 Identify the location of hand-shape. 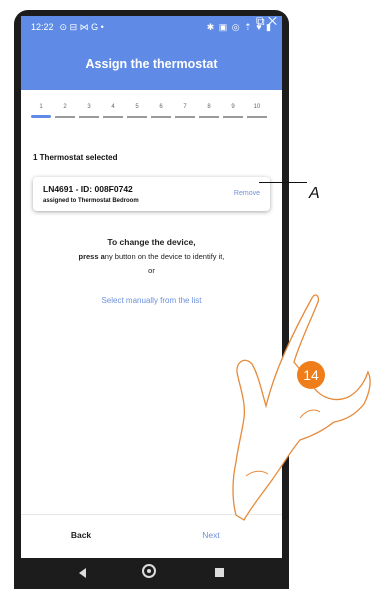
(301, 407).